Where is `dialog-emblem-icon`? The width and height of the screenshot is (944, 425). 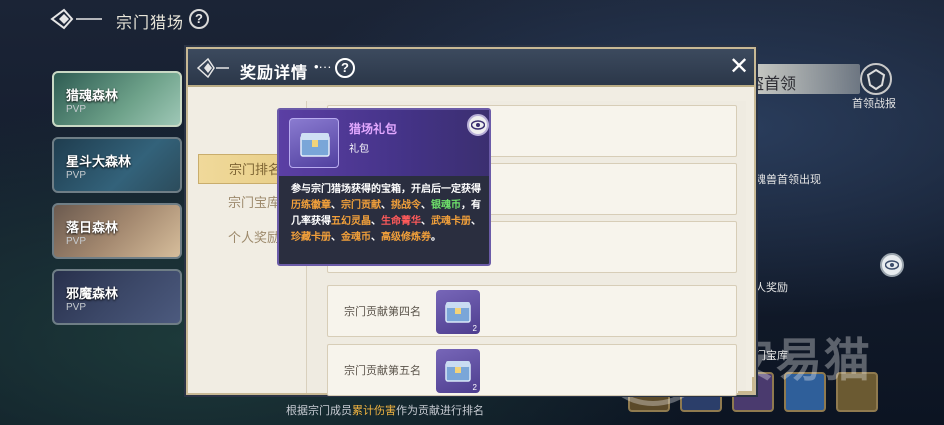 dialog-emblem-icon is located at coordinates (212, 68).